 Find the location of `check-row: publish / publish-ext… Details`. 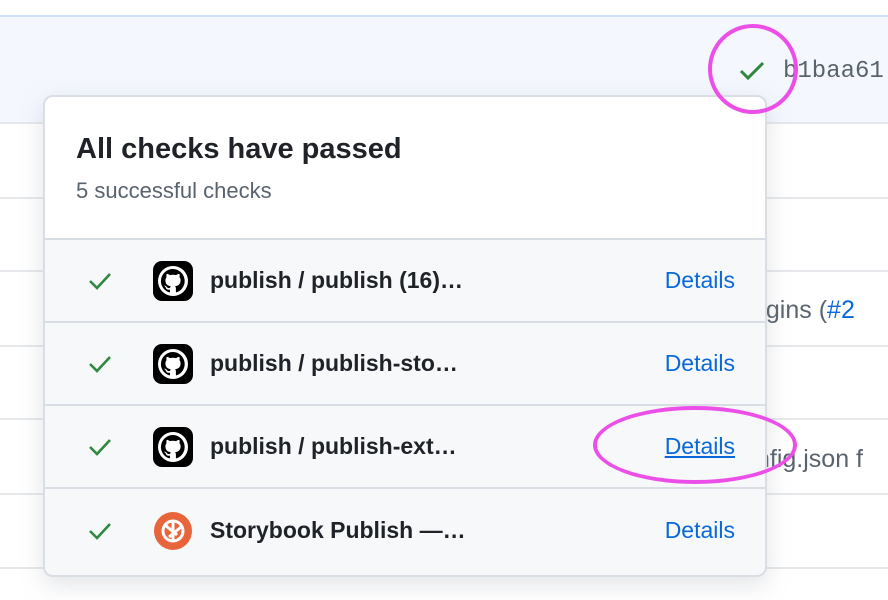

check-row: publish / publish-ext… Details is located at coordinates (405, 447).